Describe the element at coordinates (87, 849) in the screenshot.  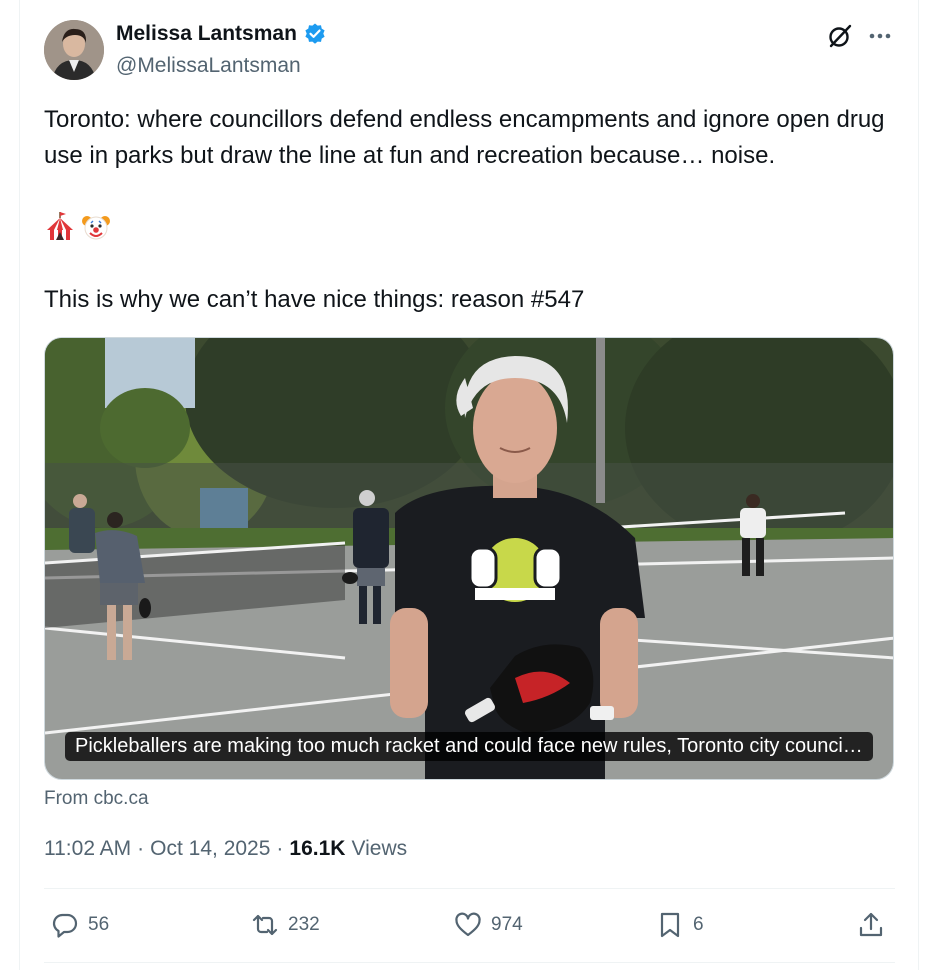
I see `post-time: 11:02 AM` at that location.